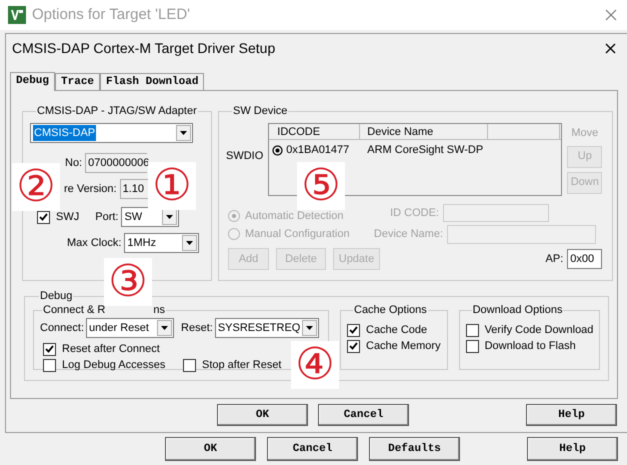 Image resolution: width=627 pixels, height=465 pixels. Describe the element at coordinates (111, 14) in the screenshot. I see `window-title: Options for Target 'LED'` at that location.